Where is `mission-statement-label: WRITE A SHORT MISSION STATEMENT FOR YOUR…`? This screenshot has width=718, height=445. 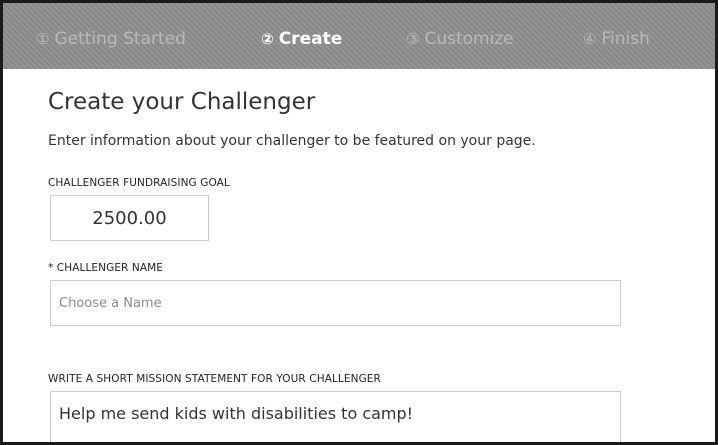
mission-statement-label: WRITE A SHORT MISSION STATEMENT FOR YOUR… is located at coordinates (214, 379).